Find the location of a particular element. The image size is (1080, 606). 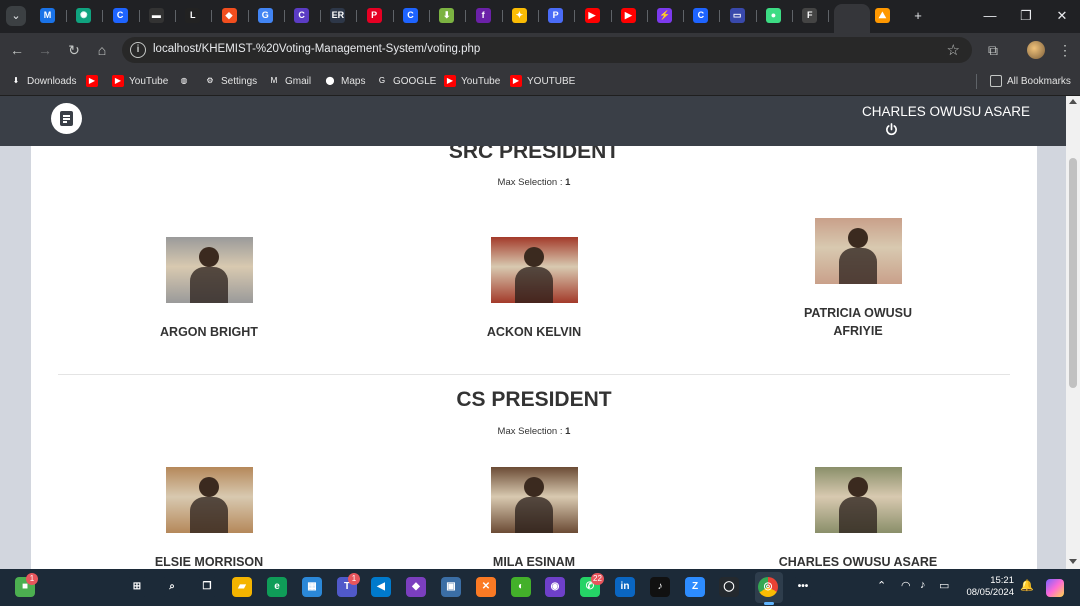

bookmark-google: G GOOGLE is located at coordinates (406, 81).